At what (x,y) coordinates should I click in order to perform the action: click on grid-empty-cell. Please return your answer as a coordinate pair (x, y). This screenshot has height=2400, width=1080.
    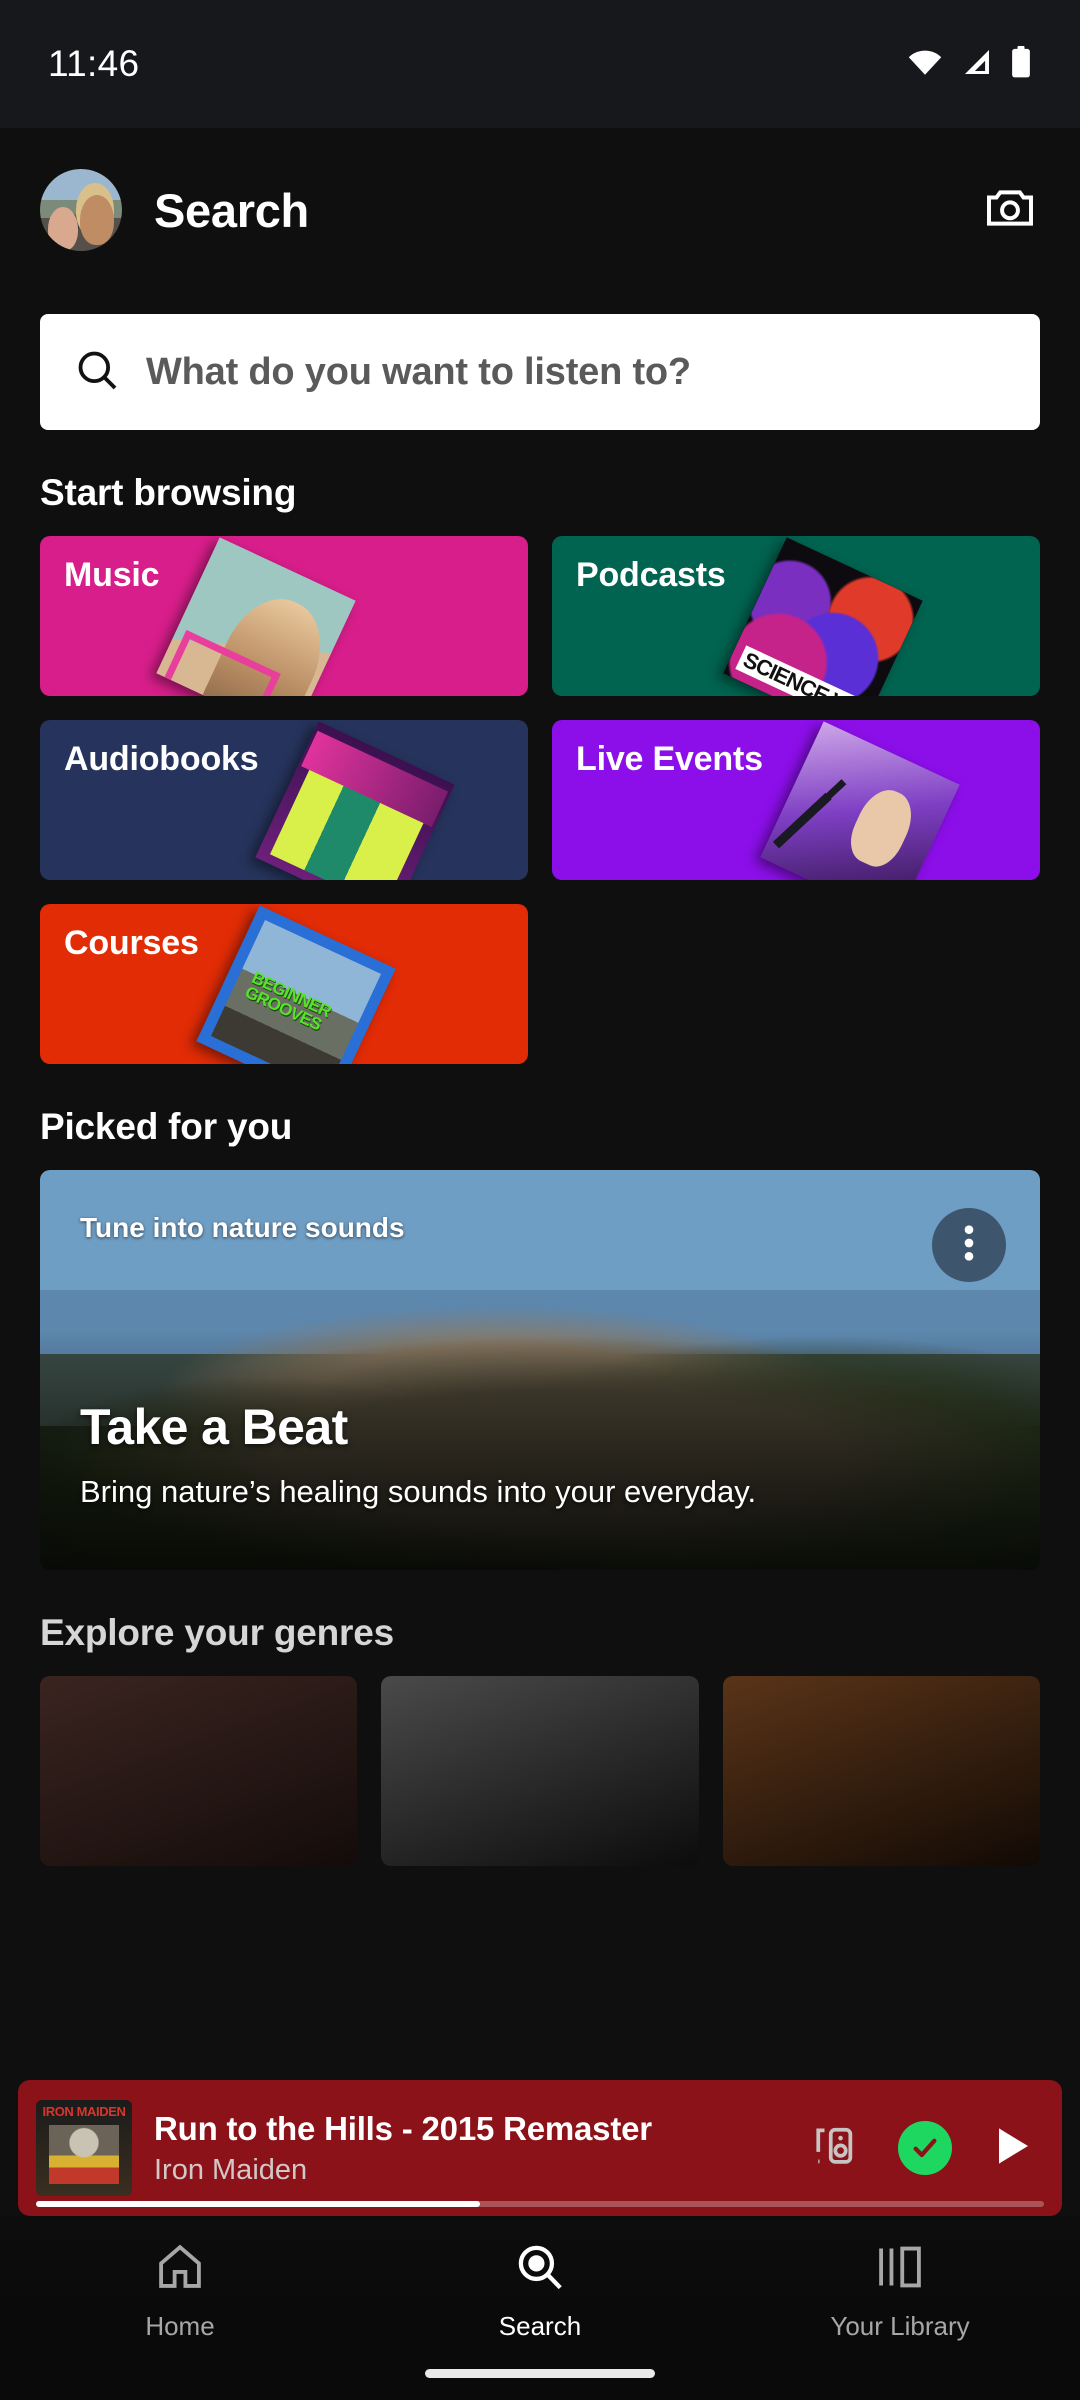
    Looking at the image, I should click on (796, 984).